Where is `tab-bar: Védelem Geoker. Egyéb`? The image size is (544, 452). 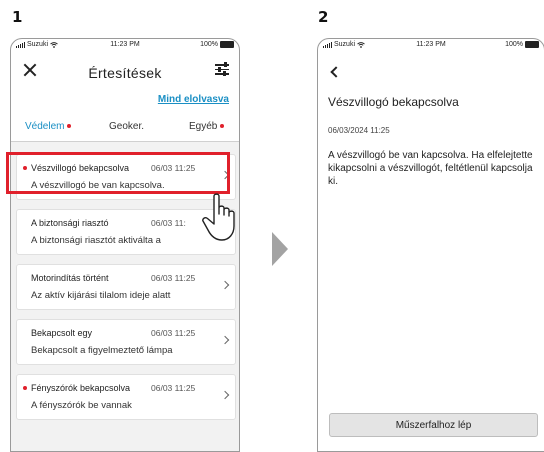
tab-bar: Védelem Geoker. Egyéb is located at coordinates (125, 129).